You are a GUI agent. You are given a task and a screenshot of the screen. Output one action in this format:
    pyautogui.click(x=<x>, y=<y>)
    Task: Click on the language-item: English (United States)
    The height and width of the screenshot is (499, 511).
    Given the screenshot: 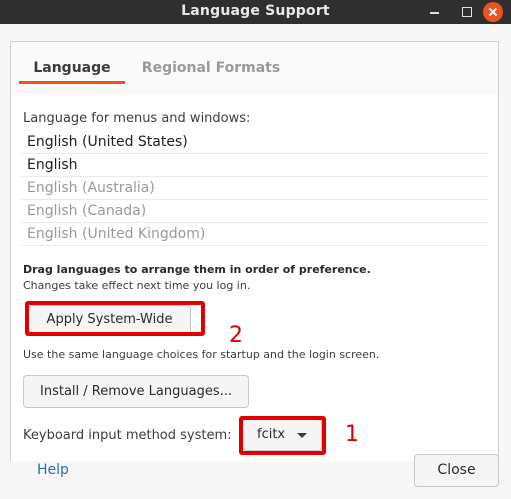 What is the action you would take?
    pyautogui.click(x=255, y=142)
    